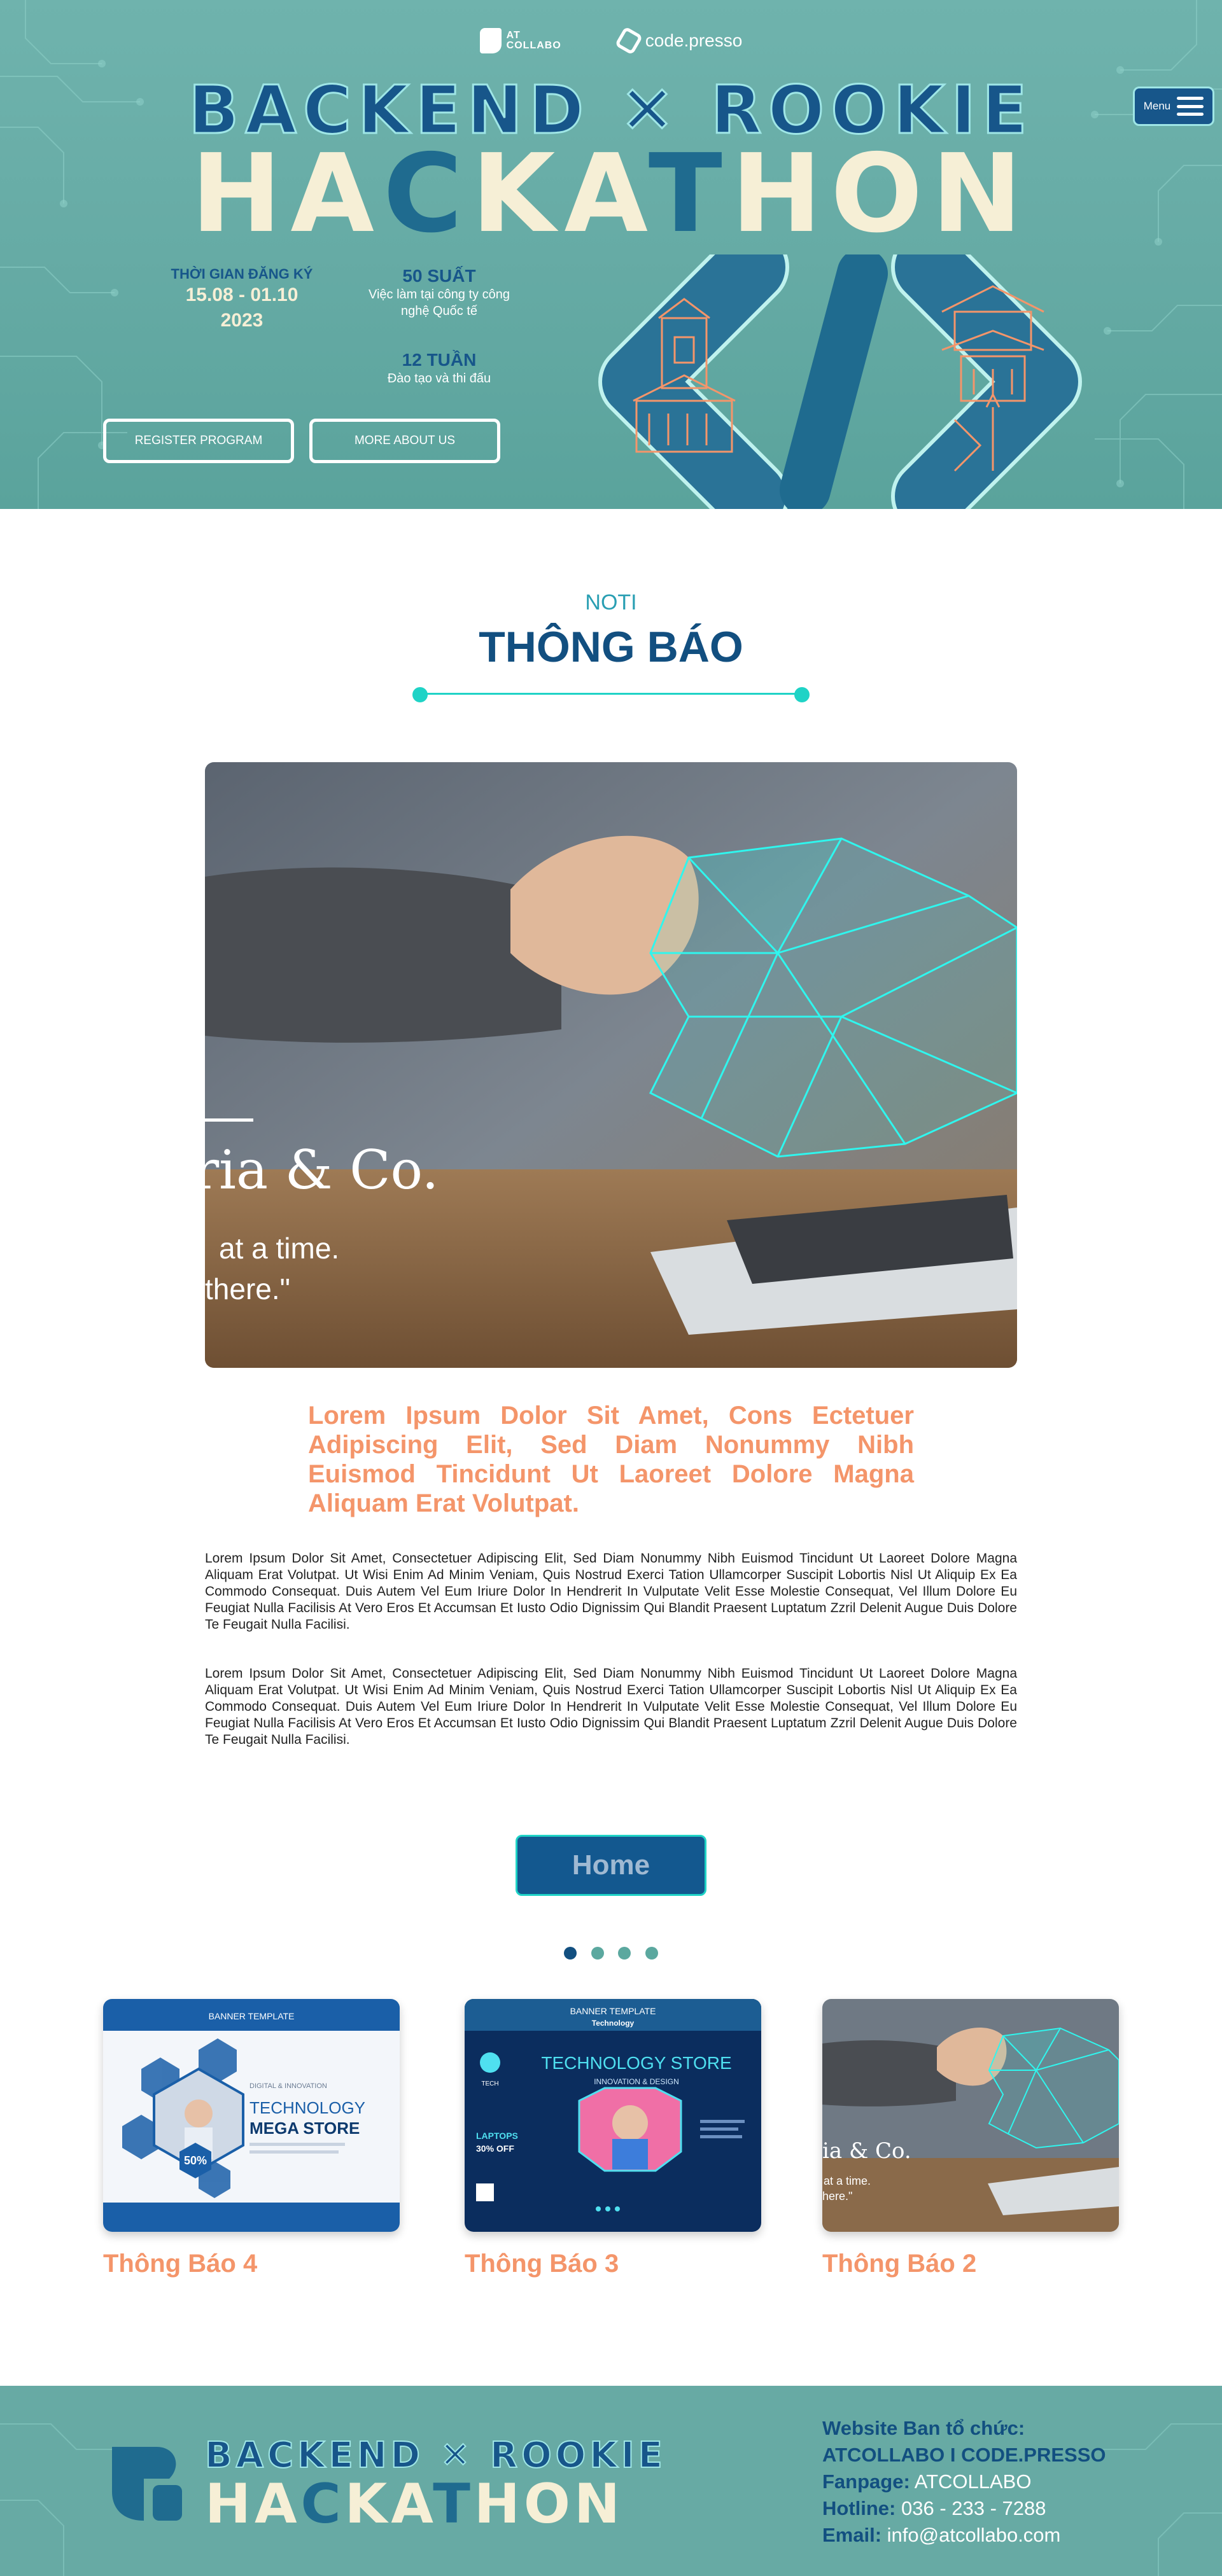  Describe the element at coordinates (198, 441) in the screenshot. I see `register-program-button: REGISTER PROGRAM` at that location.